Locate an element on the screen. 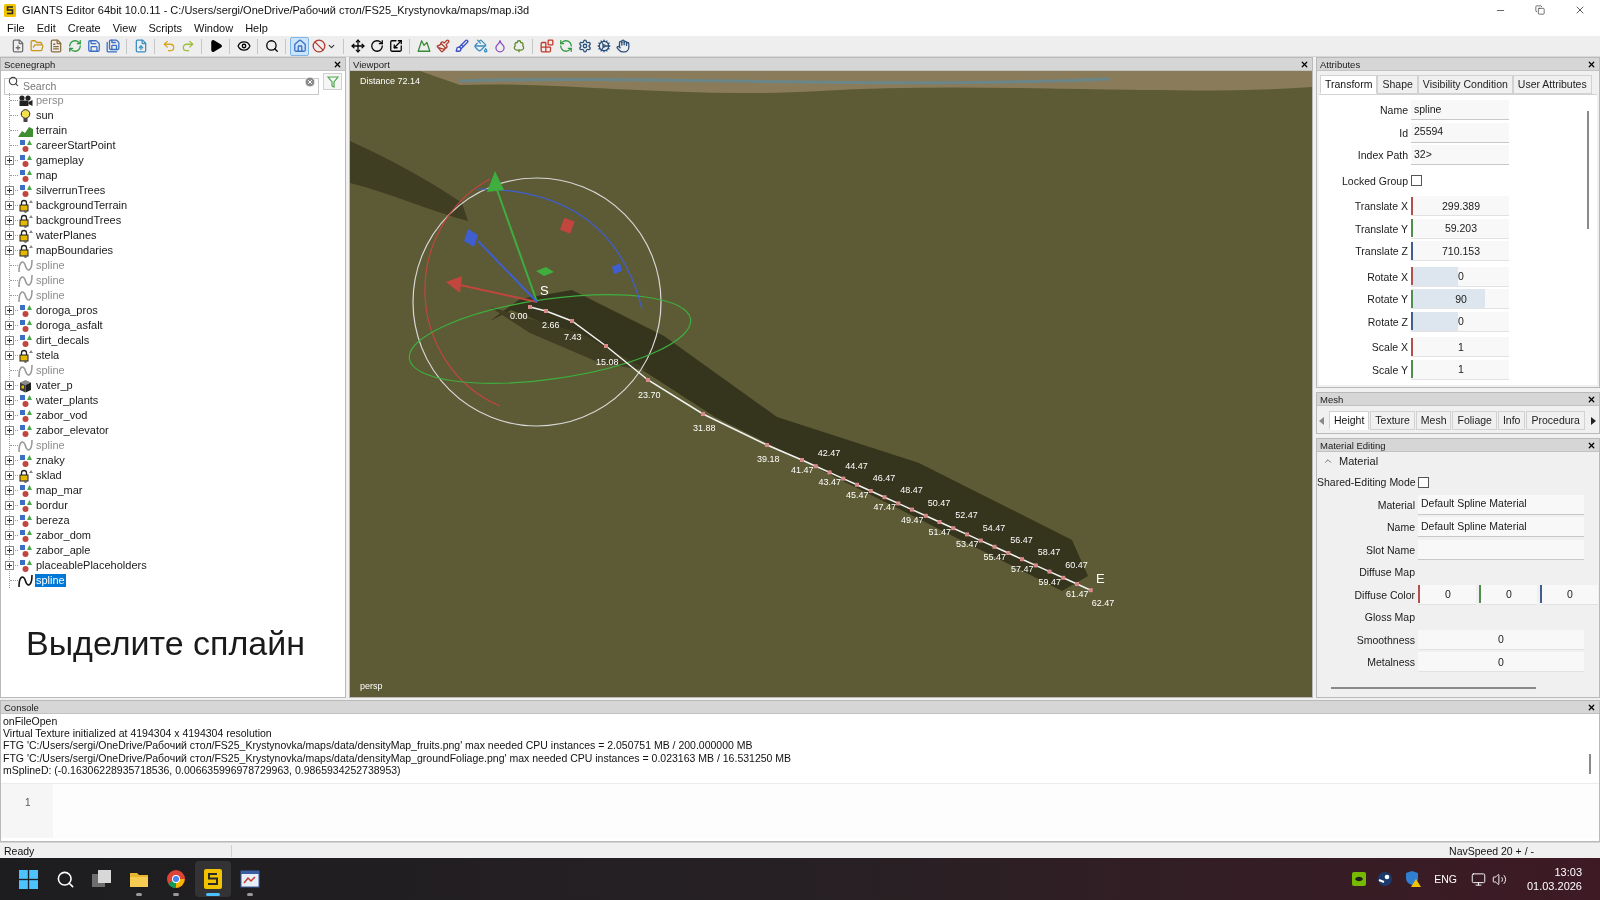 This screenshot has height=900, width=1600. clear-icon is located at coordinates (310, 81).